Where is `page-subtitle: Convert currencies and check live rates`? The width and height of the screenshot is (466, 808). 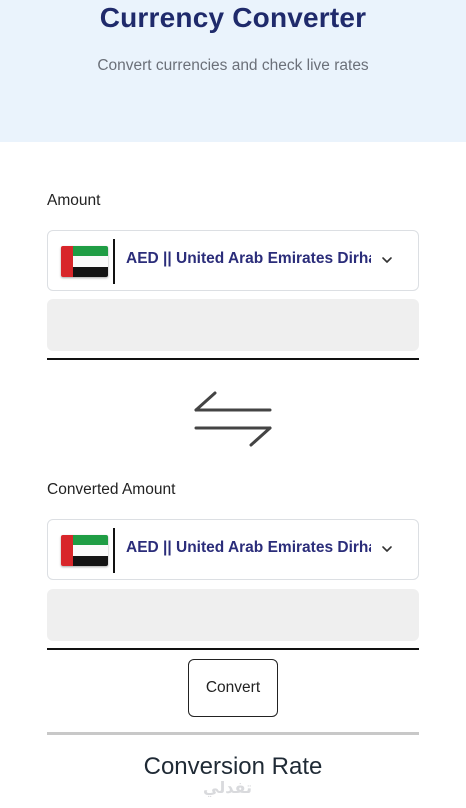
page-subtitle: Convert currencies and check live rates is located at coordinates (233, 65).